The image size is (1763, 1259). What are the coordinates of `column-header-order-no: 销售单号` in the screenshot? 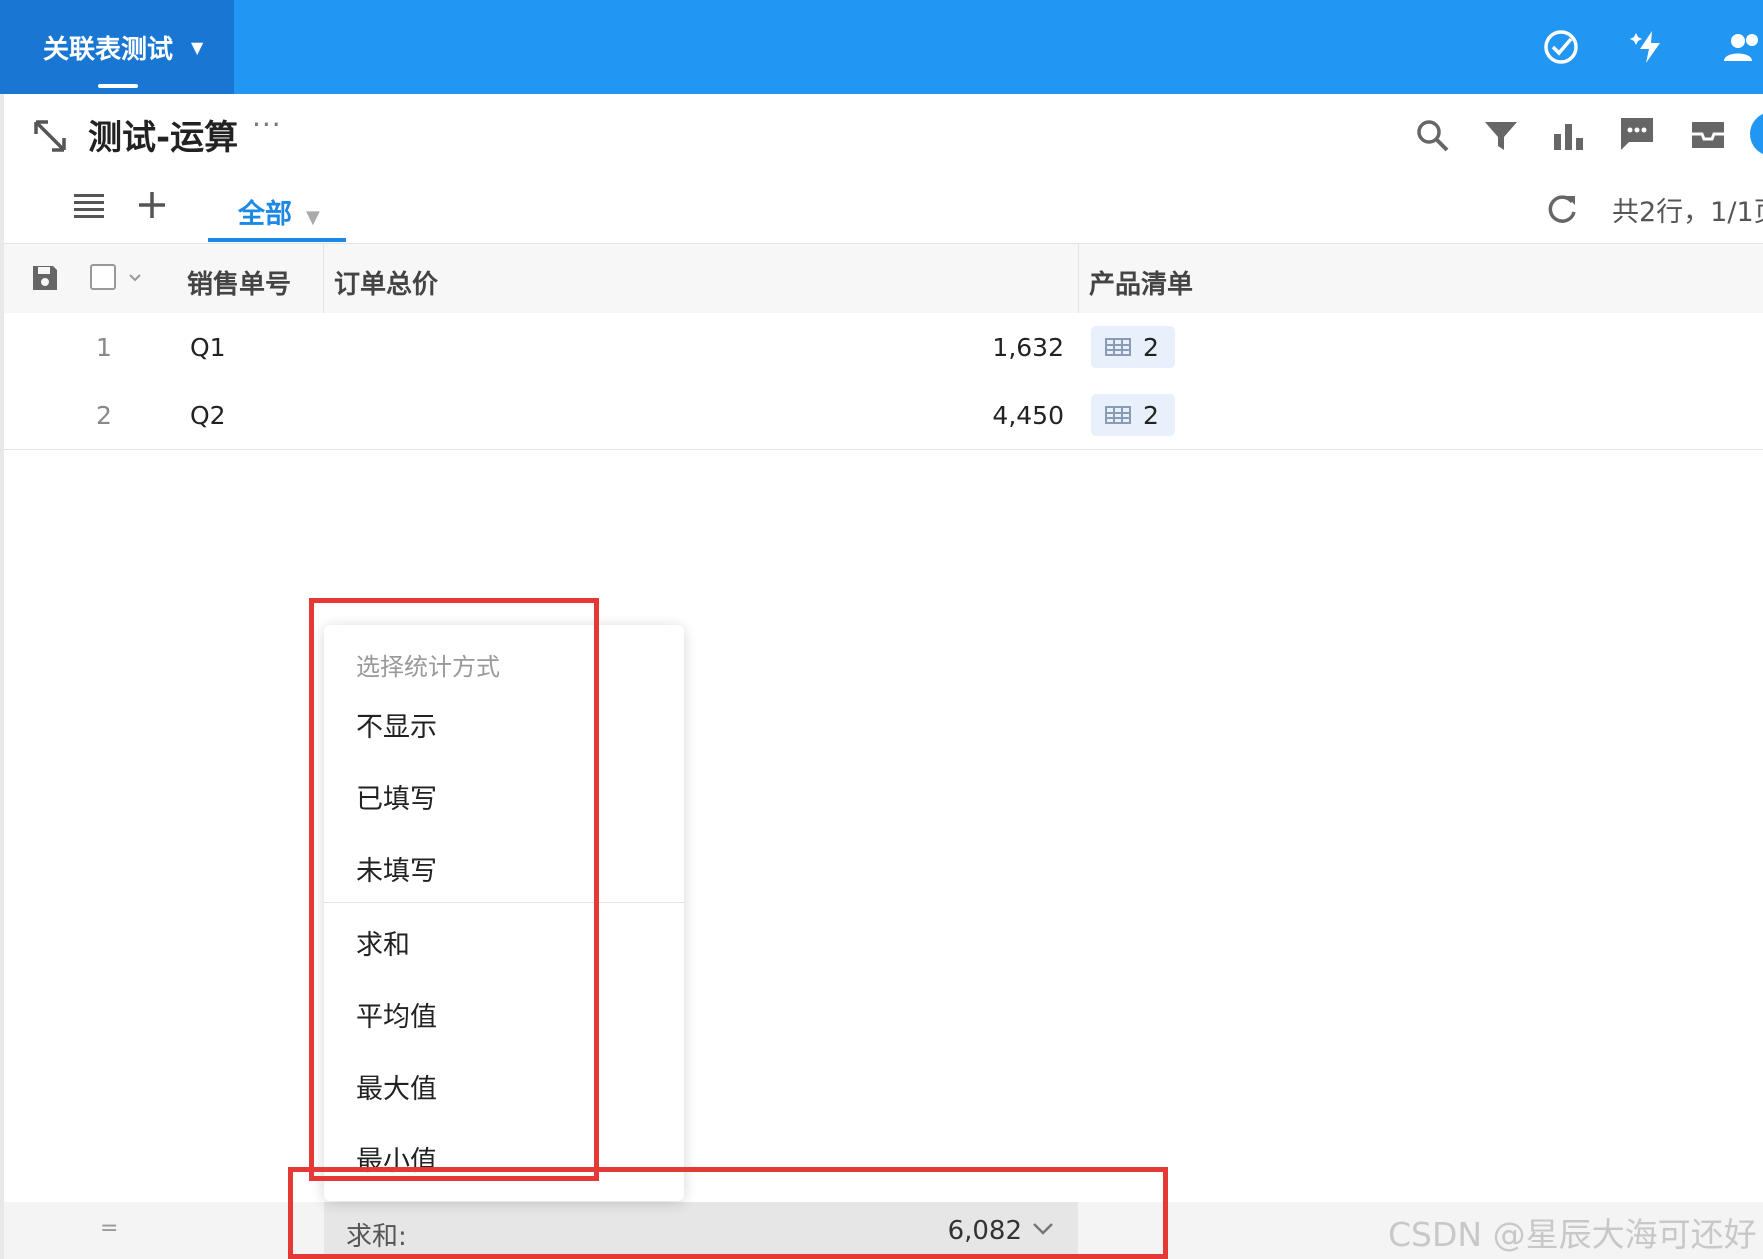 It's located at (239, 282).